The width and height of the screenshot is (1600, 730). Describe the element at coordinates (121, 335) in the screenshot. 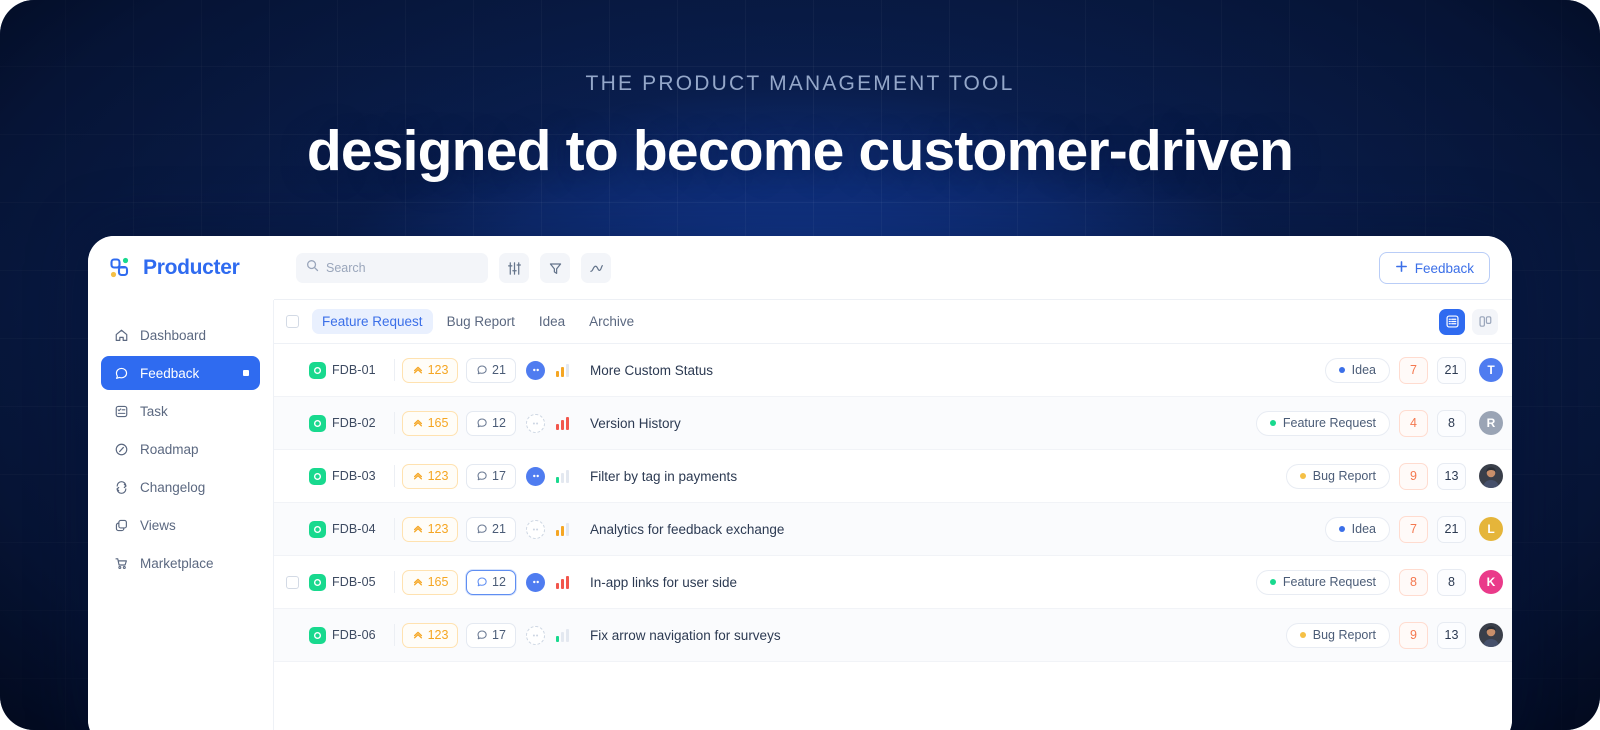

I see `home-icon` at that location.